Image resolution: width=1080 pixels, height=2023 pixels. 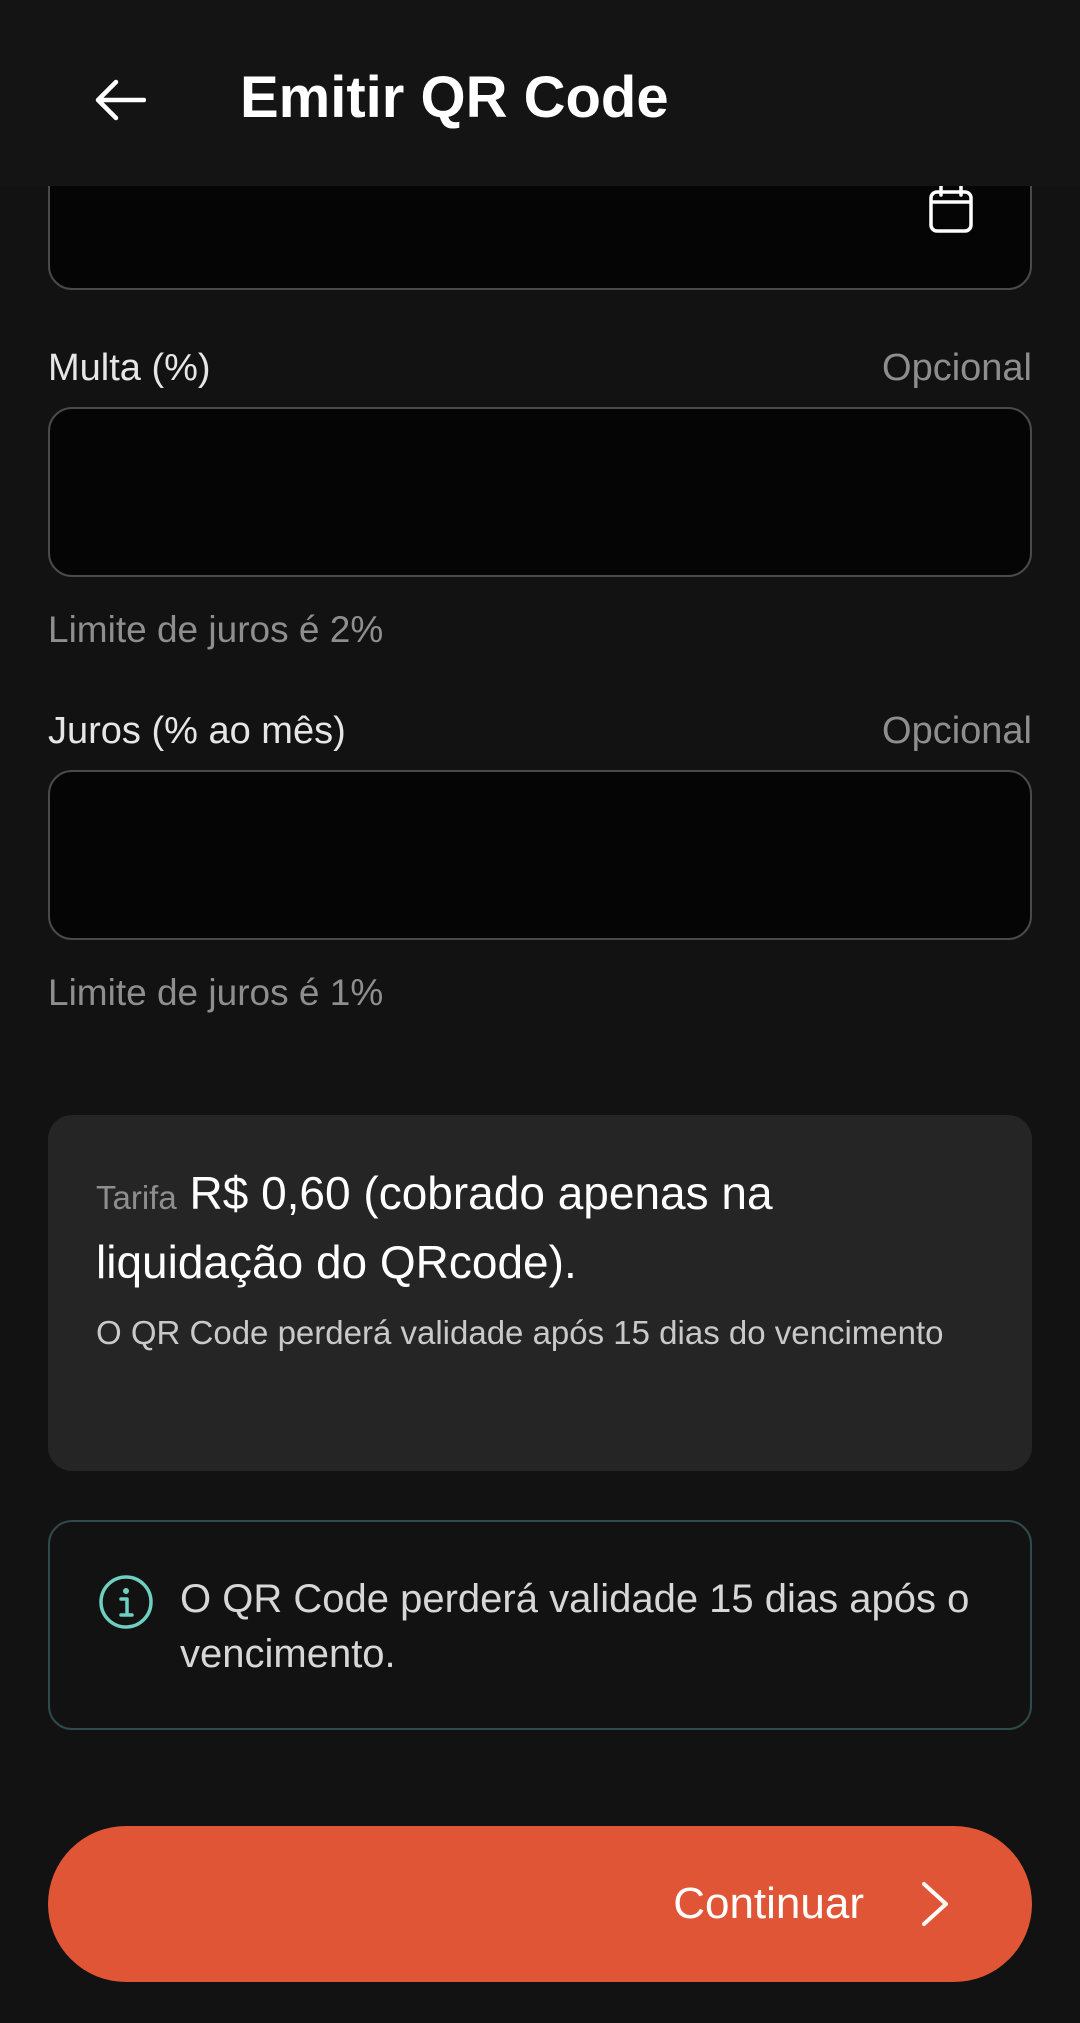 I want to click on juros-optional-label: Opcional, so click(x=957, y=731).